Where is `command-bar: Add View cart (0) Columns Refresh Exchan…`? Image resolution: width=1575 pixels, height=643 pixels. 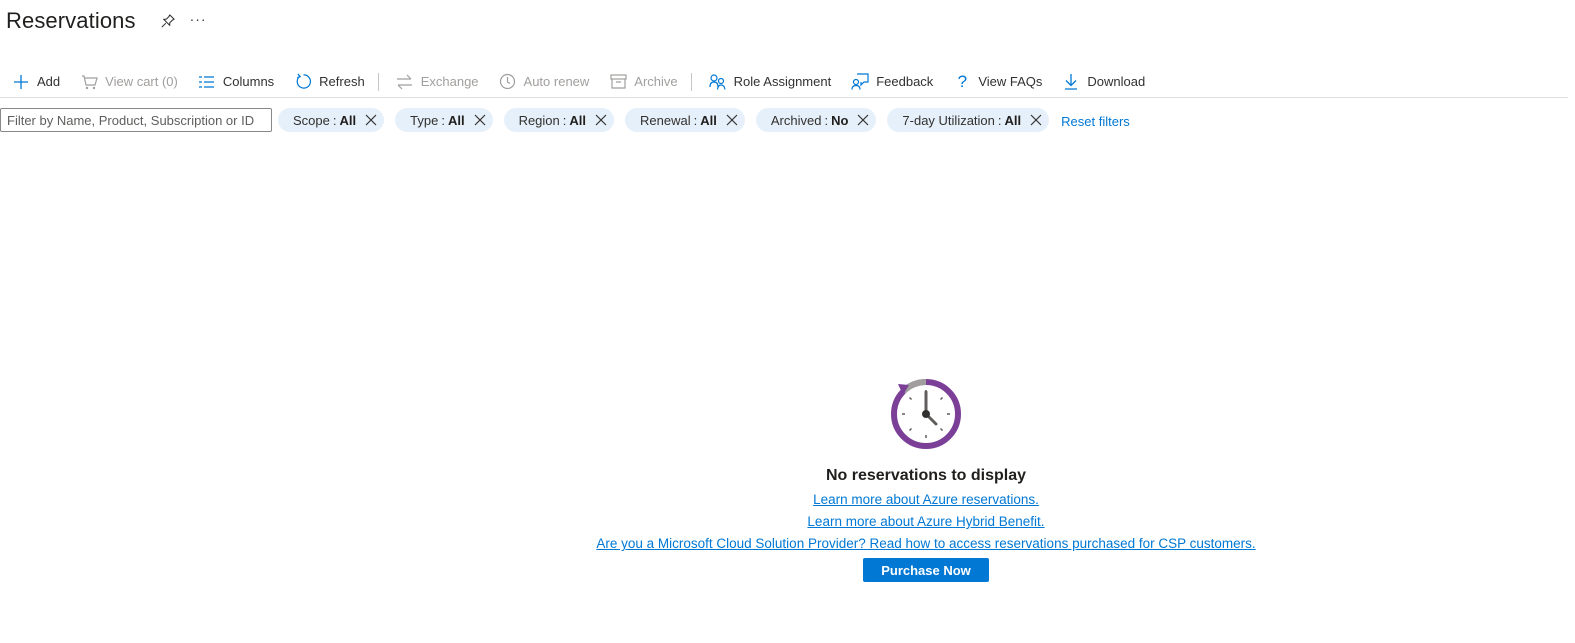 command-bar: Add View cart (0) Columns Refresh Exchan… is located at coordinates (784, 82).